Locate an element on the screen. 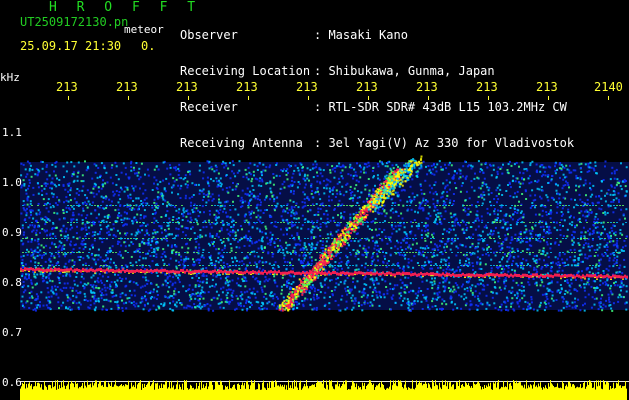  antenna-value: : 3el Yagi(V) Az 330 for Vladivostok is located at coordinates (444, 143).